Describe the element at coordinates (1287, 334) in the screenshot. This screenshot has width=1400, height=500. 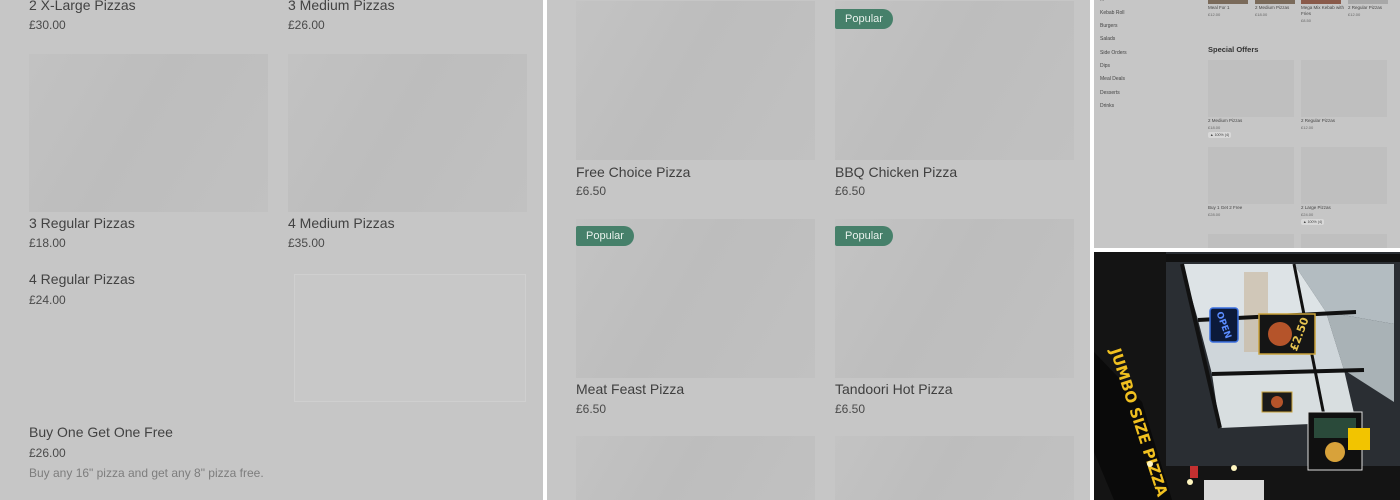
I see `price-sign: £2.50` at that location.